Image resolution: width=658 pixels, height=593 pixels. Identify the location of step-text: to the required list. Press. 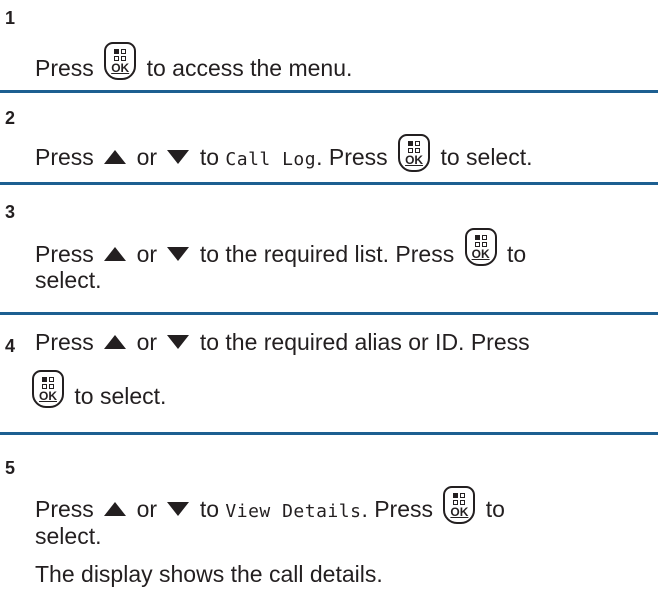
(327, 254).